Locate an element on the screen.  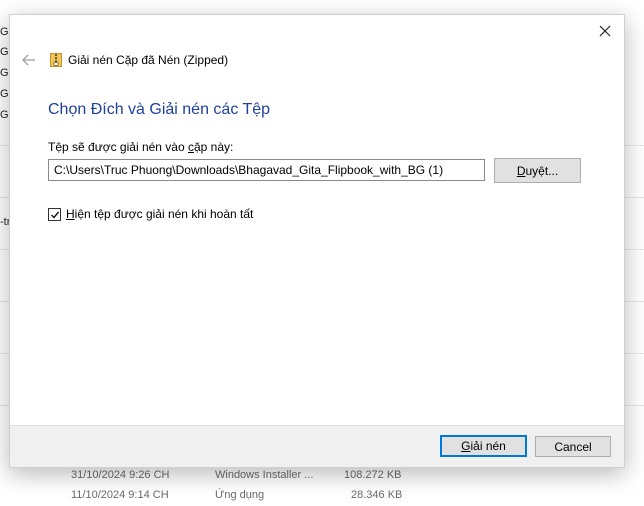
file-row: 11/10/2024 9:14 CH Ứng dụng 28.346 KB is located at coordinates (322, 497).